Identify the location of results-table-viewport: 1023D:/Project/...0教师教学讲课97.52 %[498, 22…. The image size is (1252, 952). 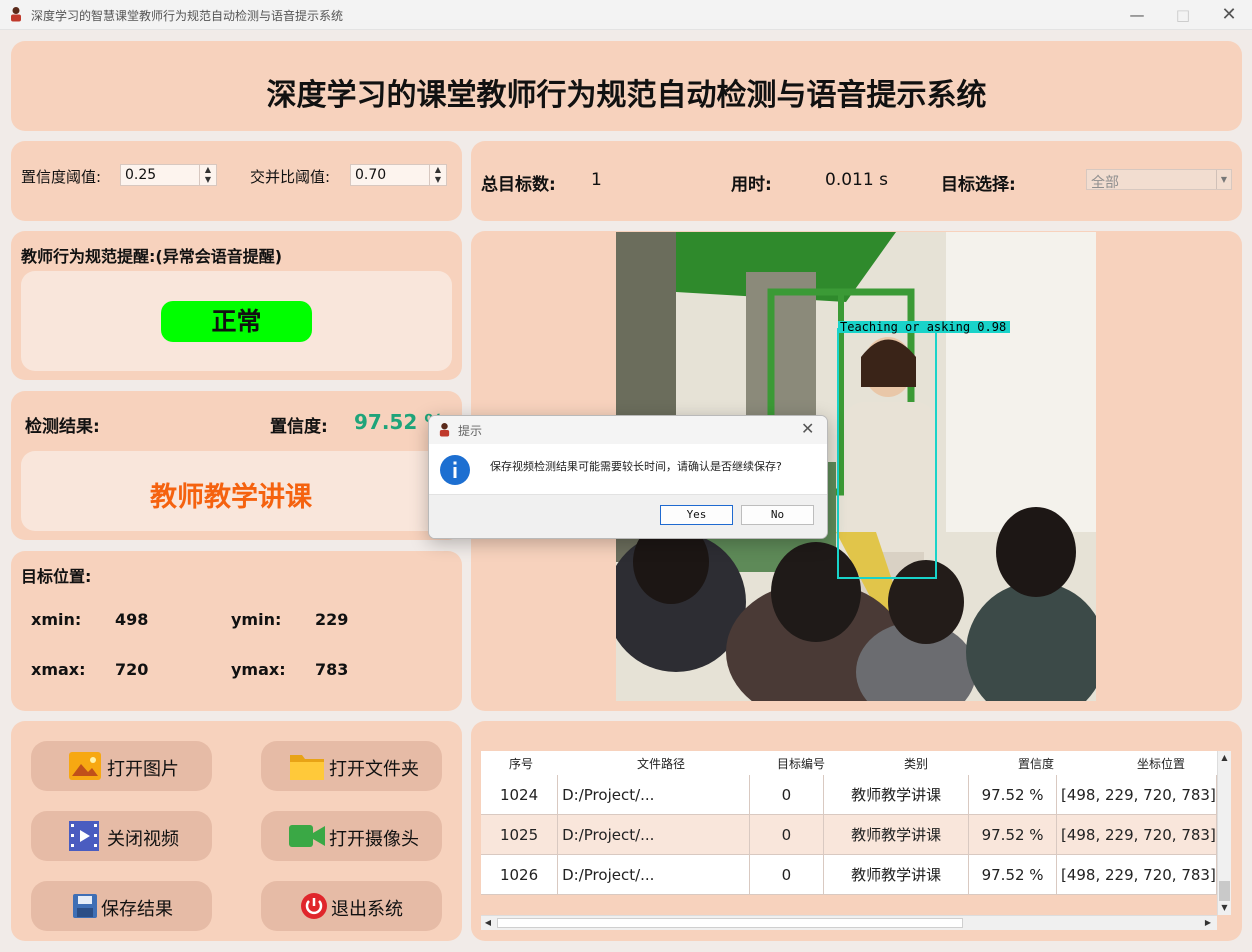
(849, 834).